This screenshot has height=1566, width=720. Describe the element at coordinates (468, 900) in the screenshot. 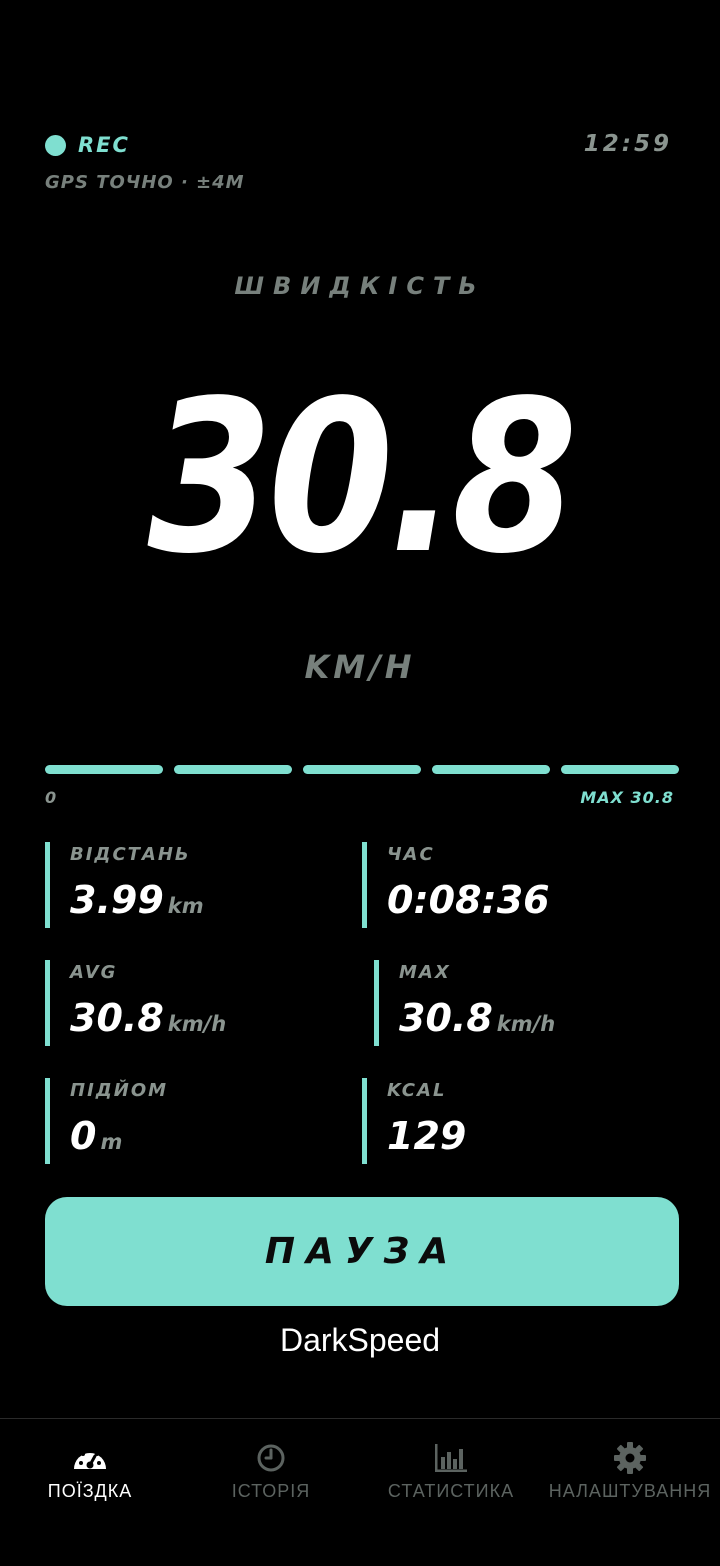

I see `stat-value: 0:08:36` at that location.